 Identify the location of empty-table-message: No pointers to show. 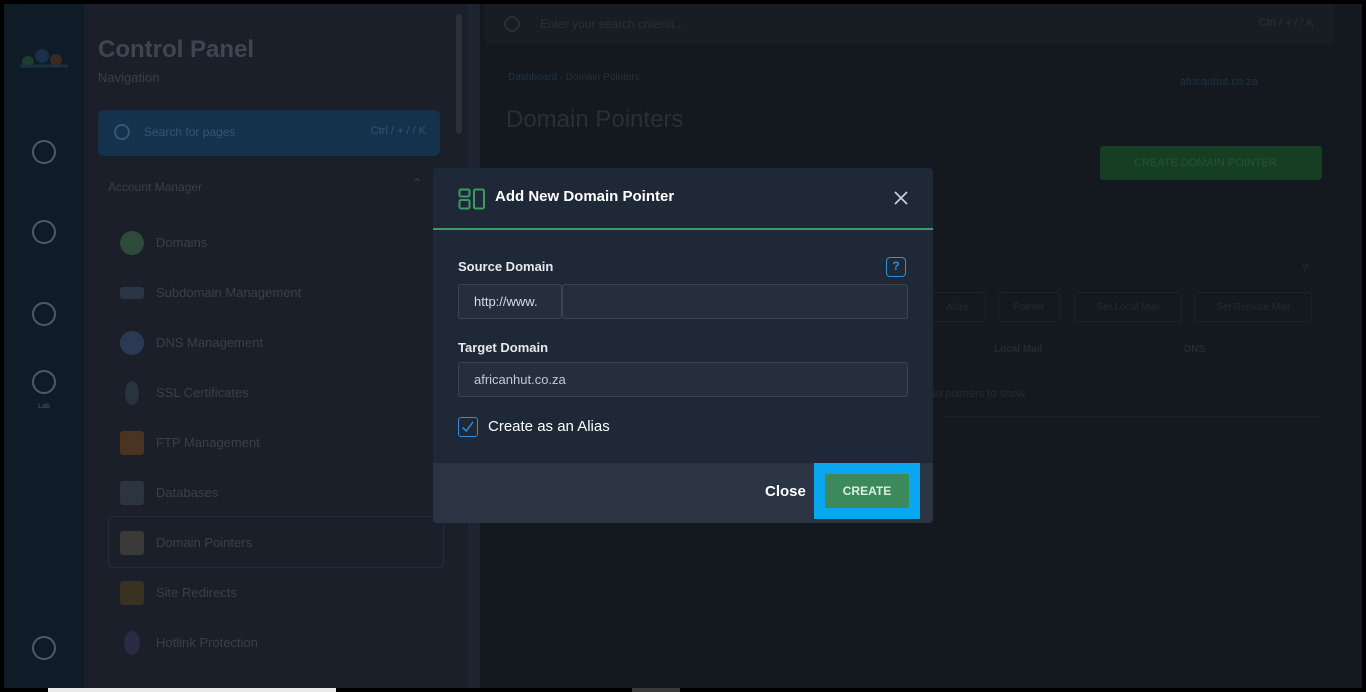
(977, 394).